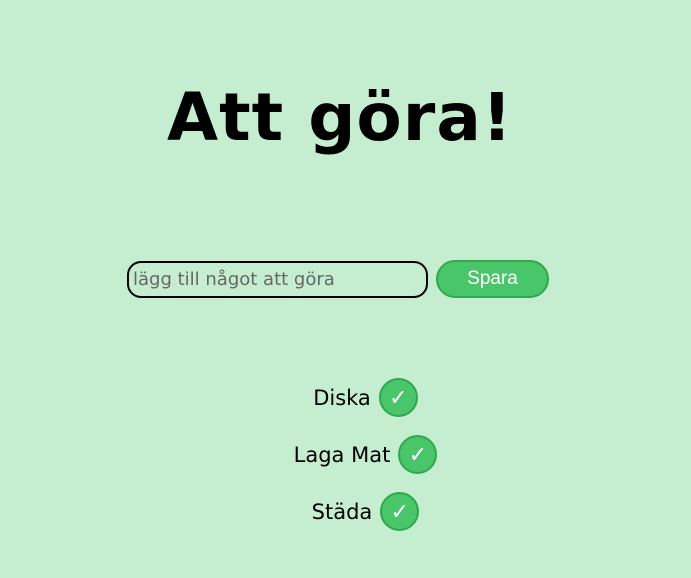  I want to click on todo-item: Diska ✓, so click(345, 397).